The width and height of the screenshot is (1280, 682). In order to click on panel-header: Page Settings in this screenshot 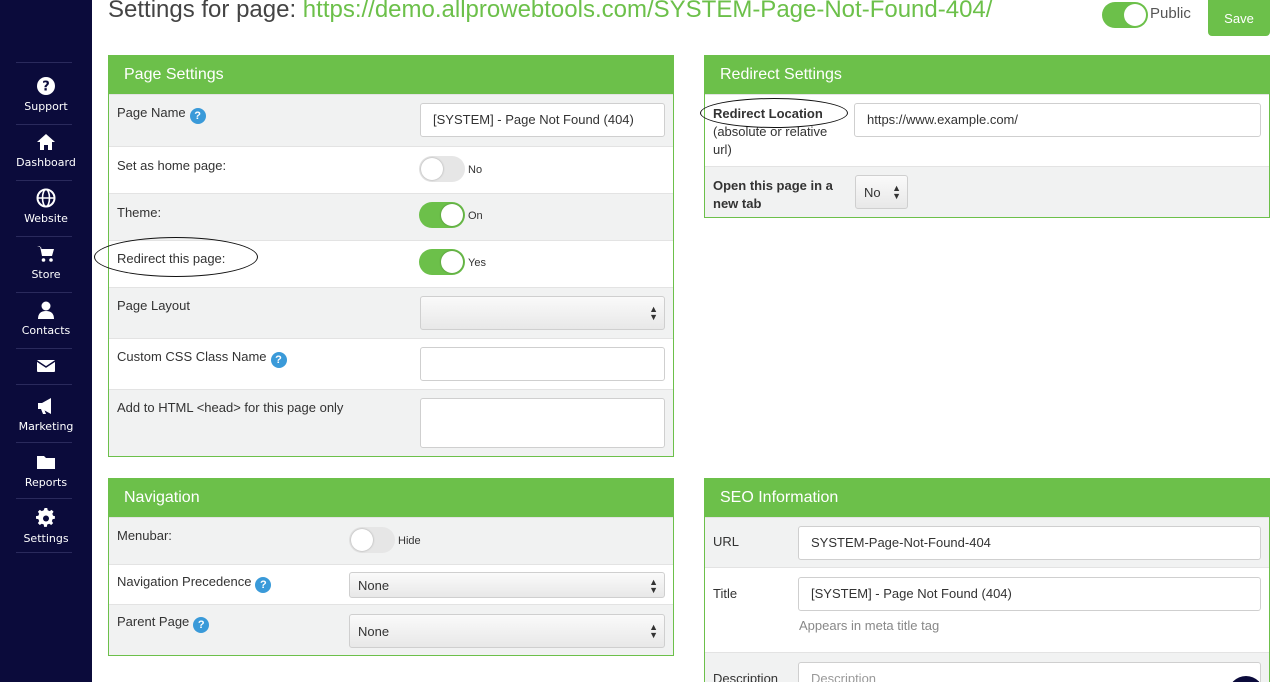, I will do `click(391, 75)`.